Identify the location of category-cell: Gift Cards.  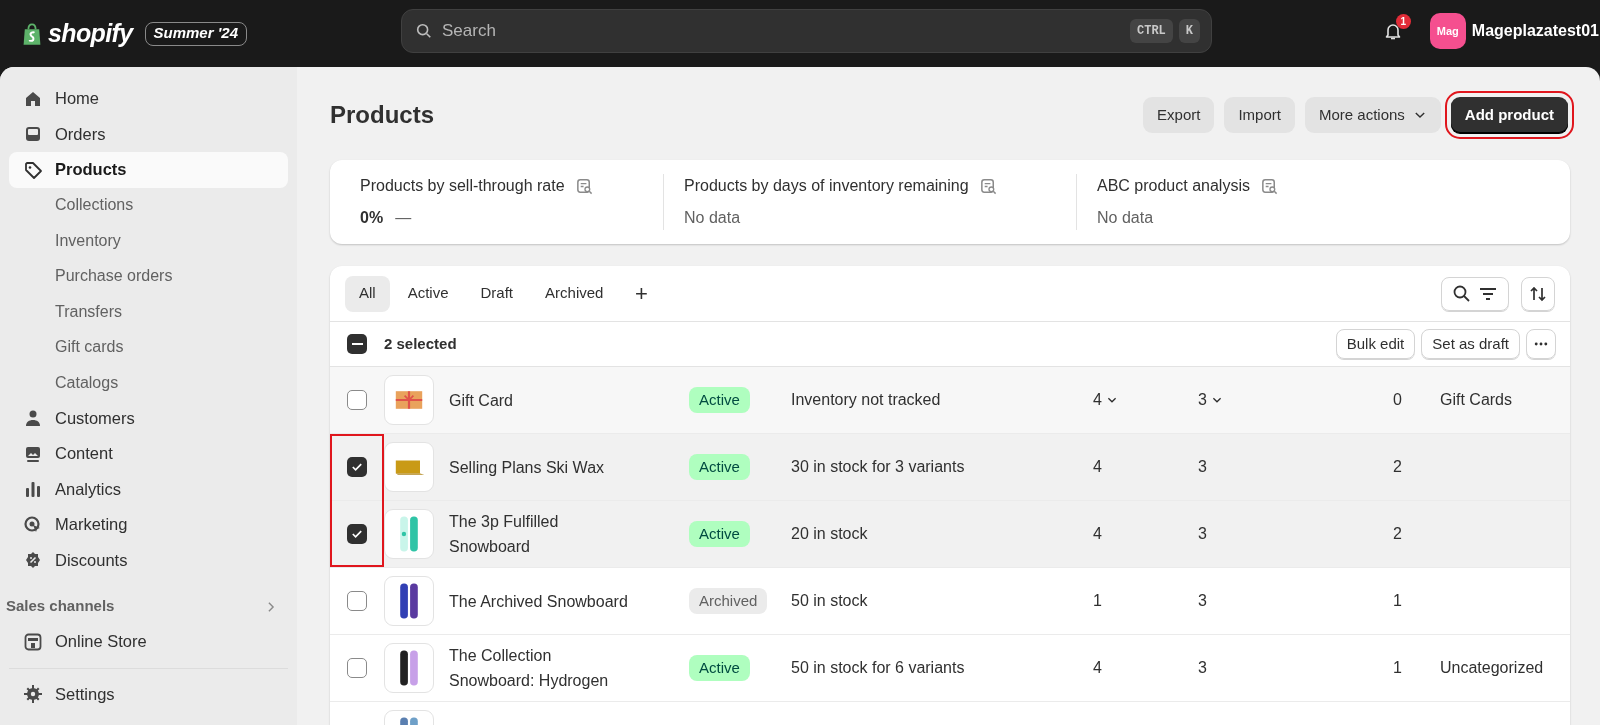
(1476, 399).